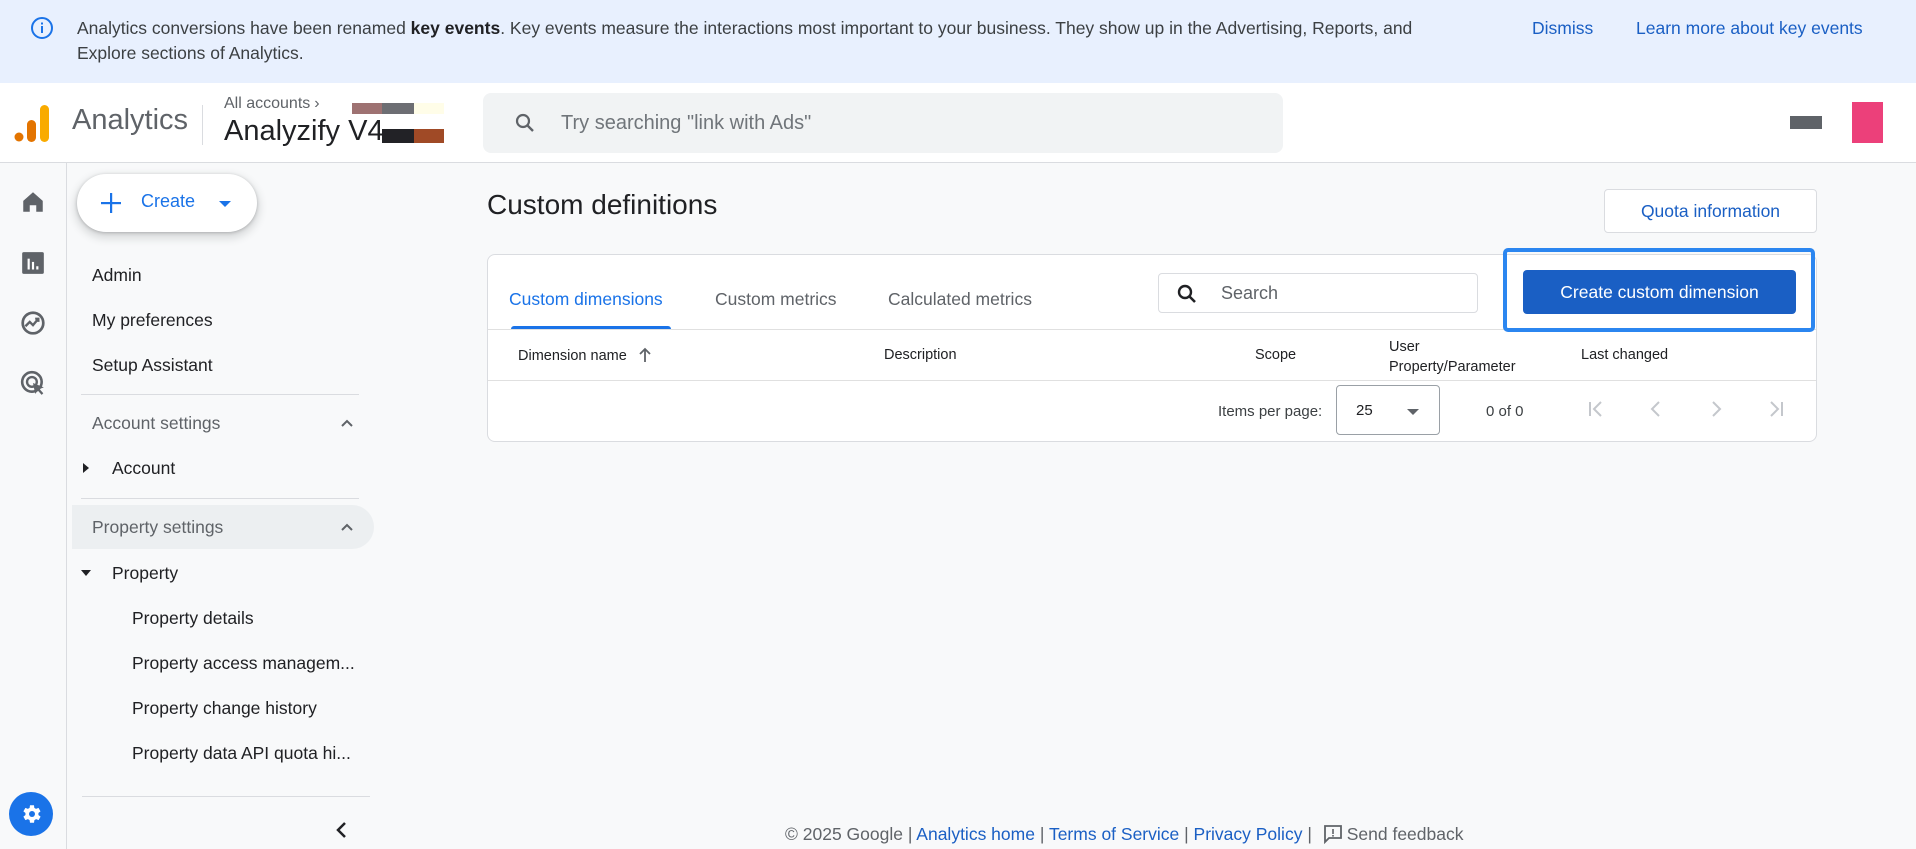  I want to click on tab-custom-metrics: Custom metrics, so click(776, 299).